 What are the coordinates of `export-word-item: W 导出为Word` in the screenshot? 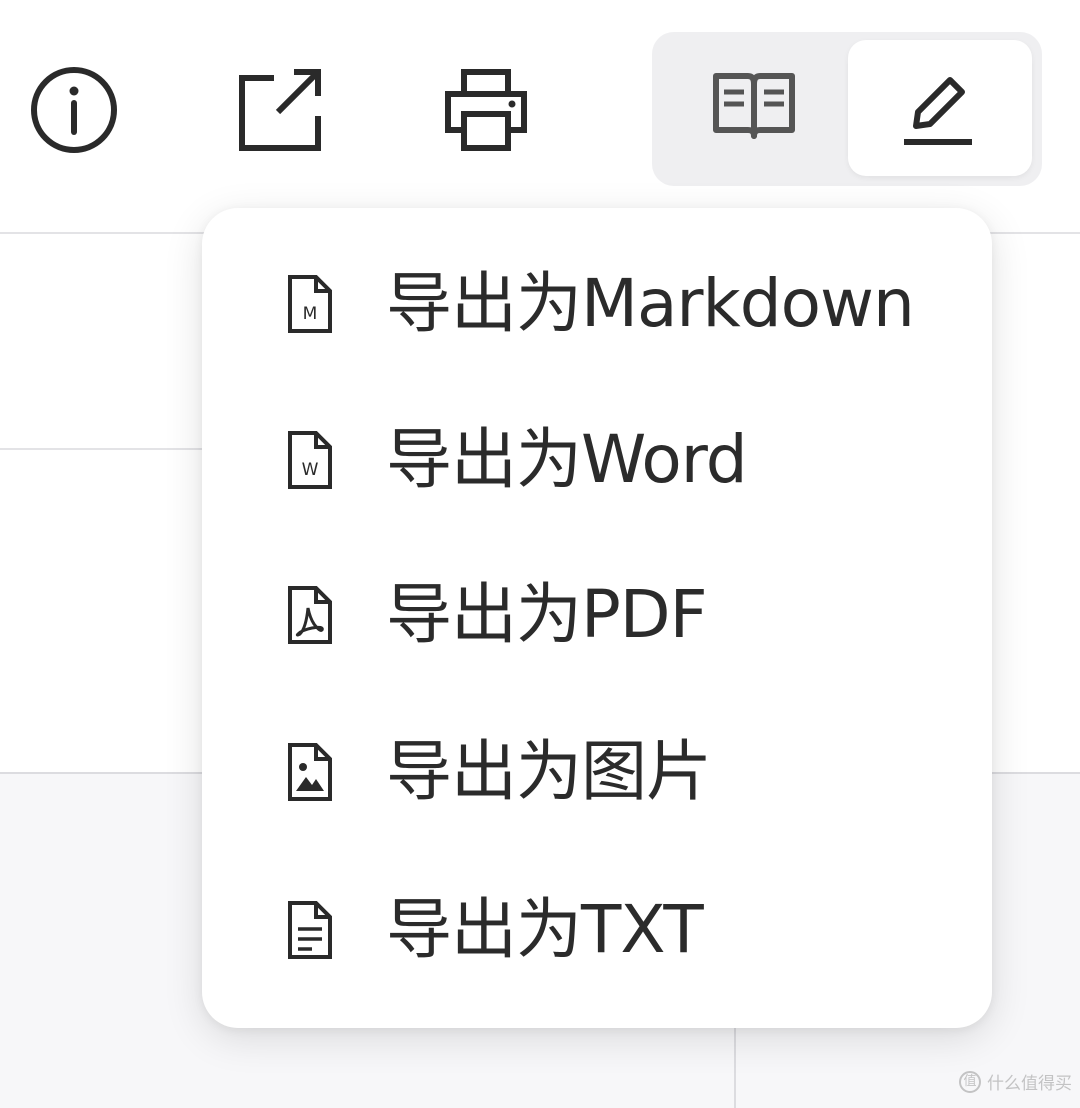 It's located at (597, 460).